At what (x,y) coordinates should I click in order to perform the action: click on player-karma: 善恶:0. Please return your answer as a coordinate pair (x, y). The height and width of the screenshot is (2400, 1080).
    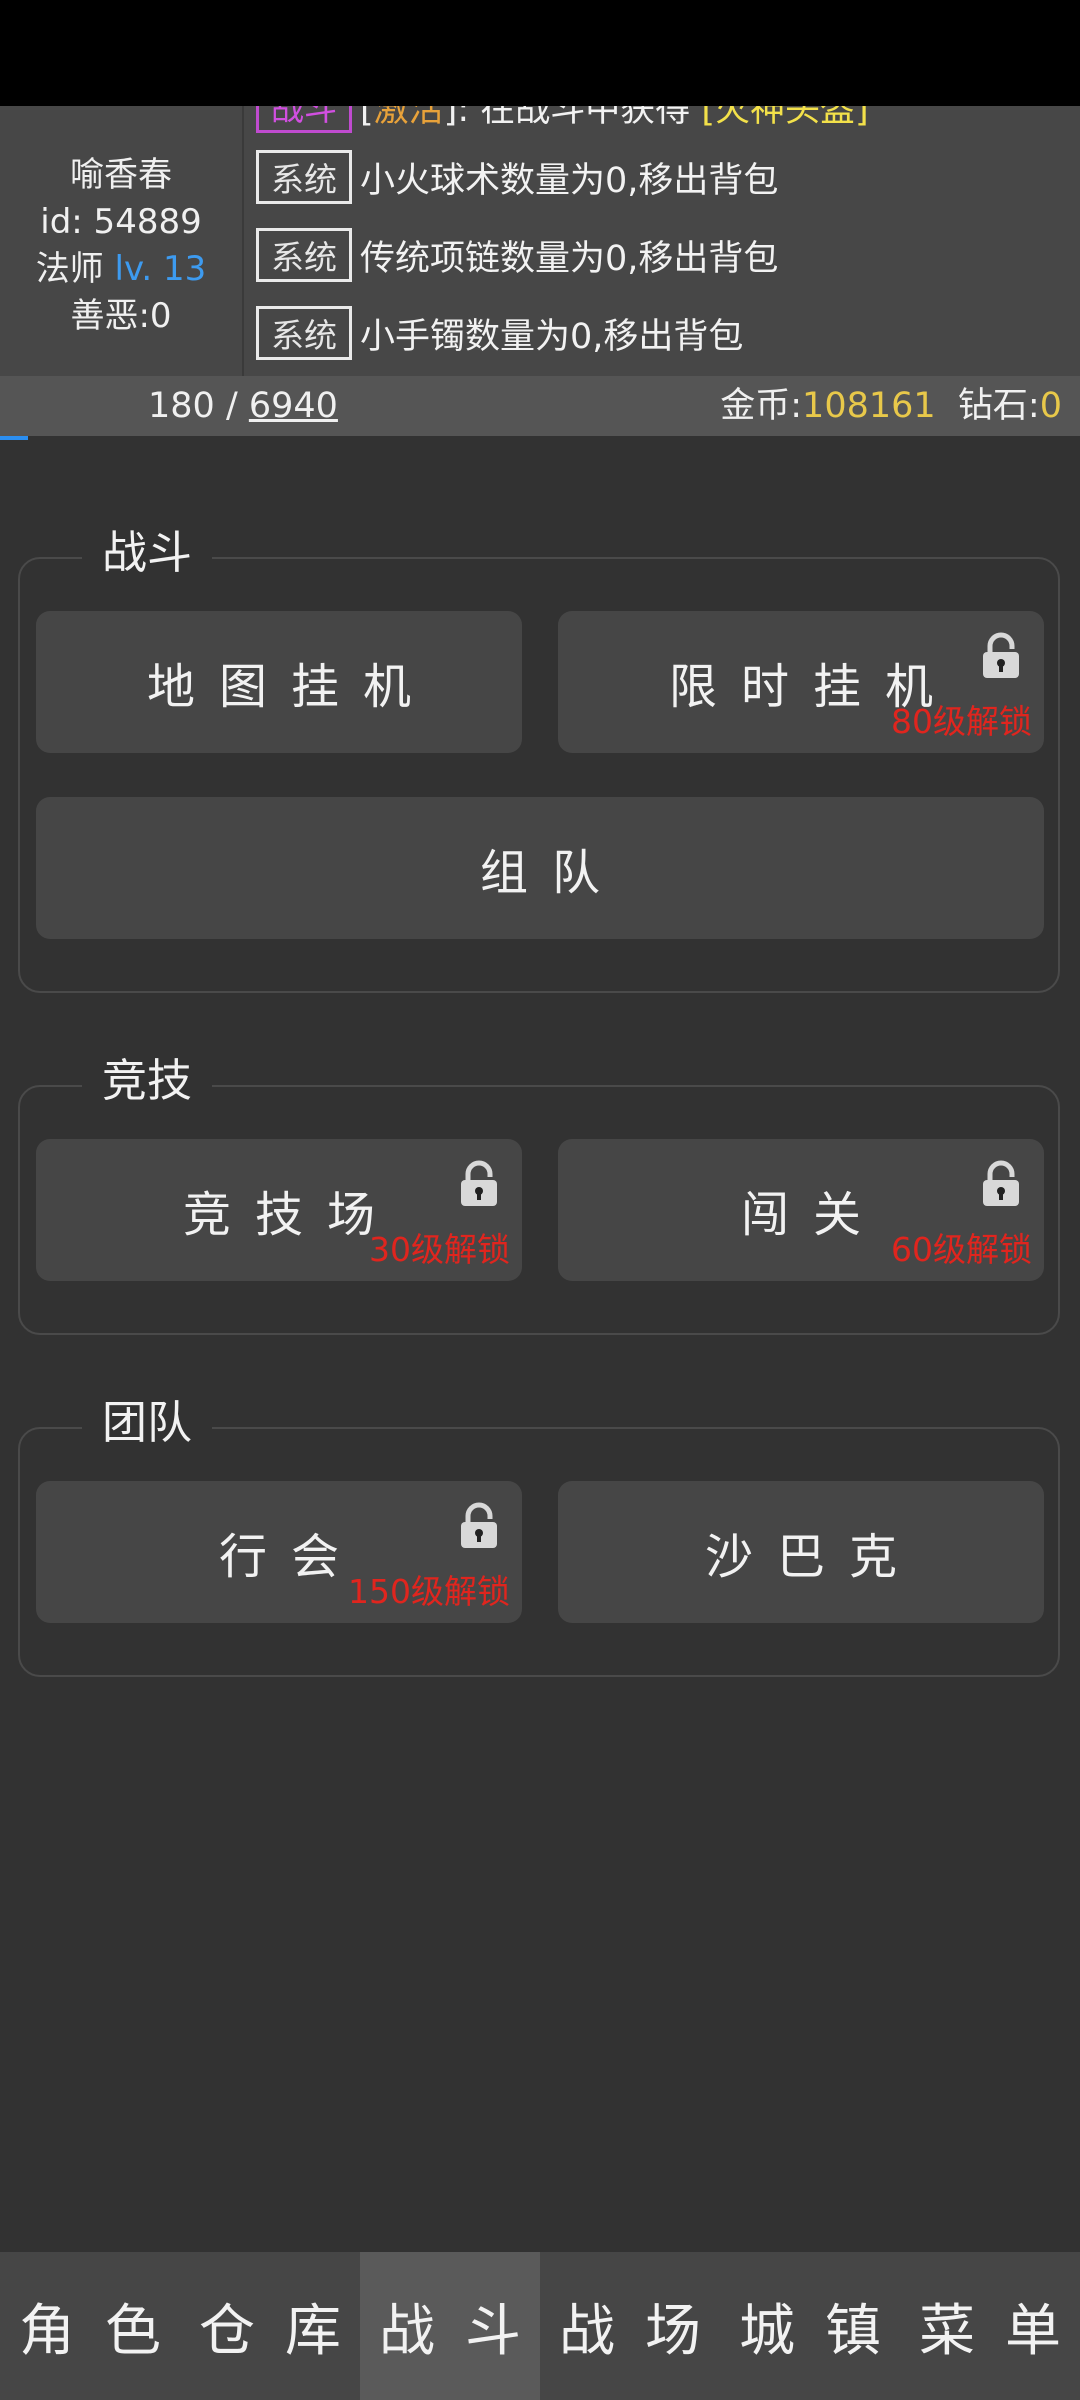
    Looking at the image, I should click on (121, 316).